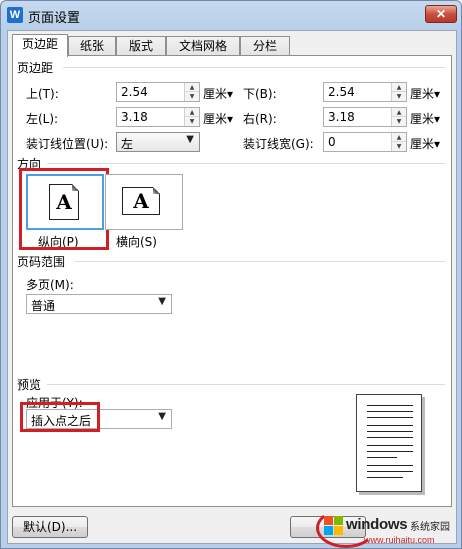  Describe the element at coordinates (127, 144) in the screenshot. I see `gutter-position-value: 左` at that location.